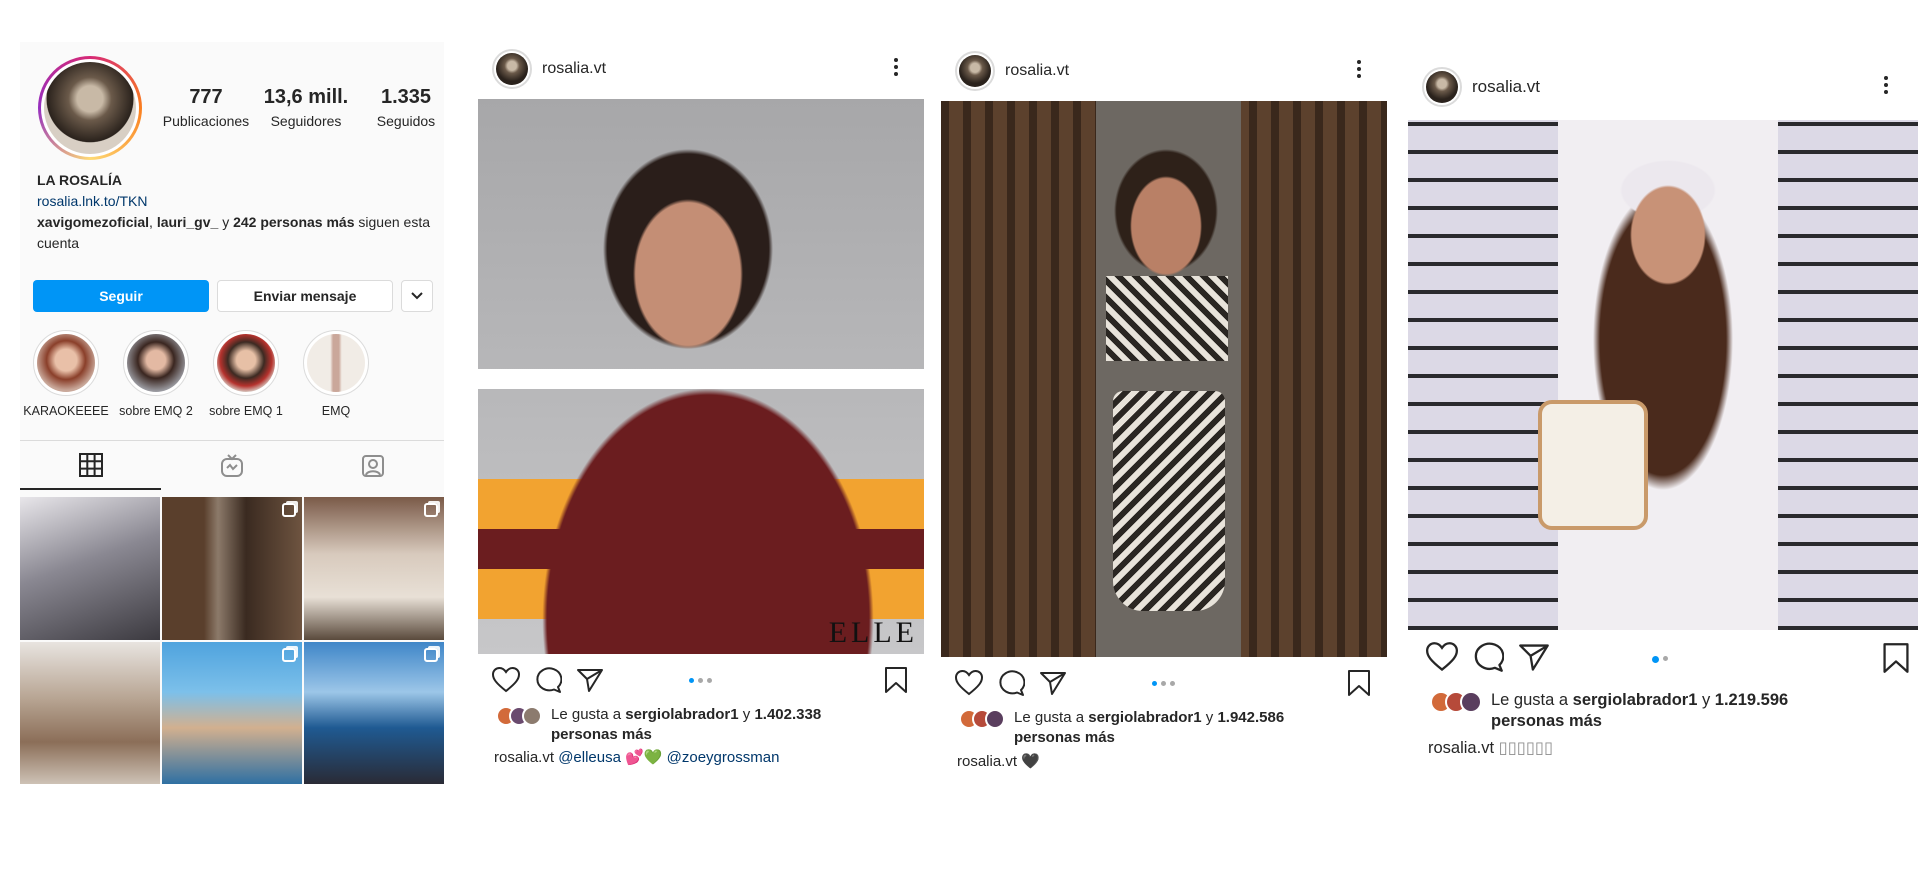 The image size is (1920, 888). I want to click on tab-tagged, so click(373, 465).